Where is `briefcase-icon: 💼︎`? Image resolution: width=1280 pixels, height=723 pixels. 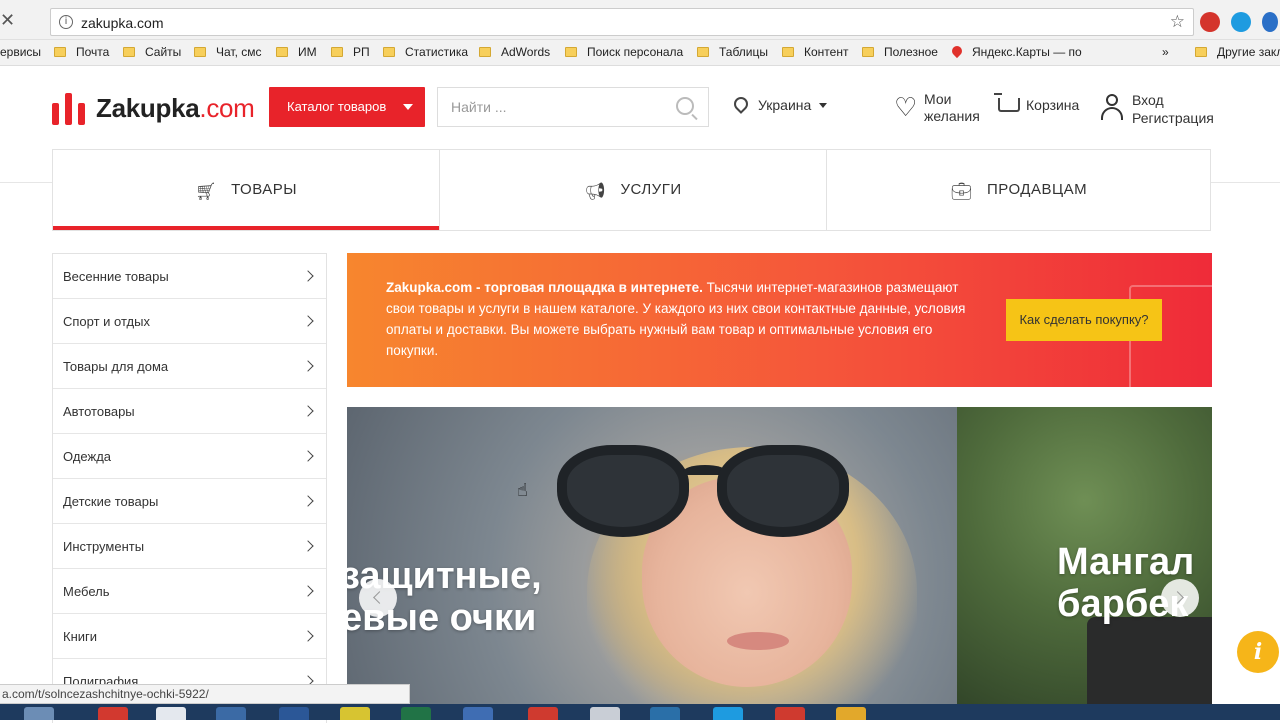
briefcase-icon: 💼︎ is located at coordinates (962, 192).